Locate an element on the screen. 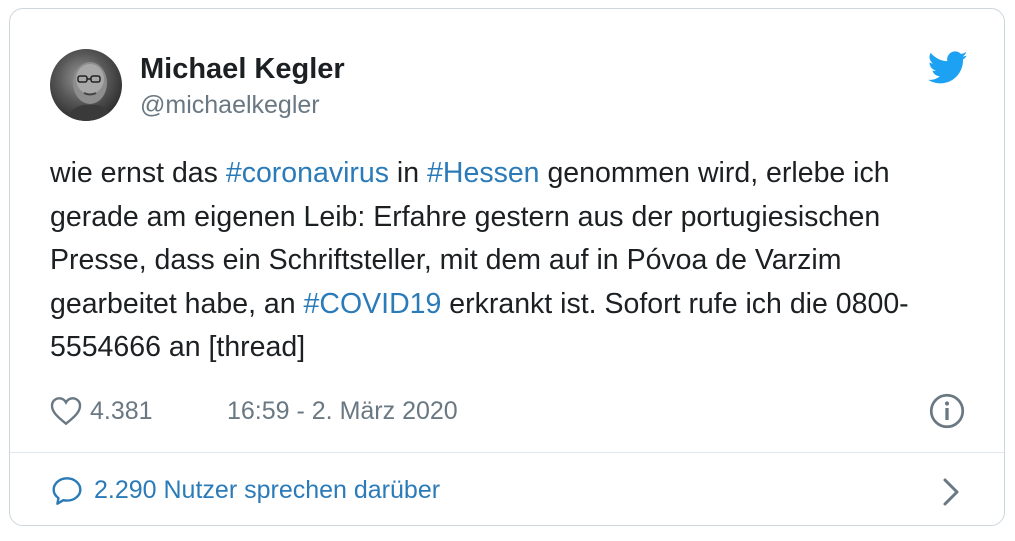 This screenshot has height=541, width=1015. chevron-right-icon is located at coordinates (951, 492).